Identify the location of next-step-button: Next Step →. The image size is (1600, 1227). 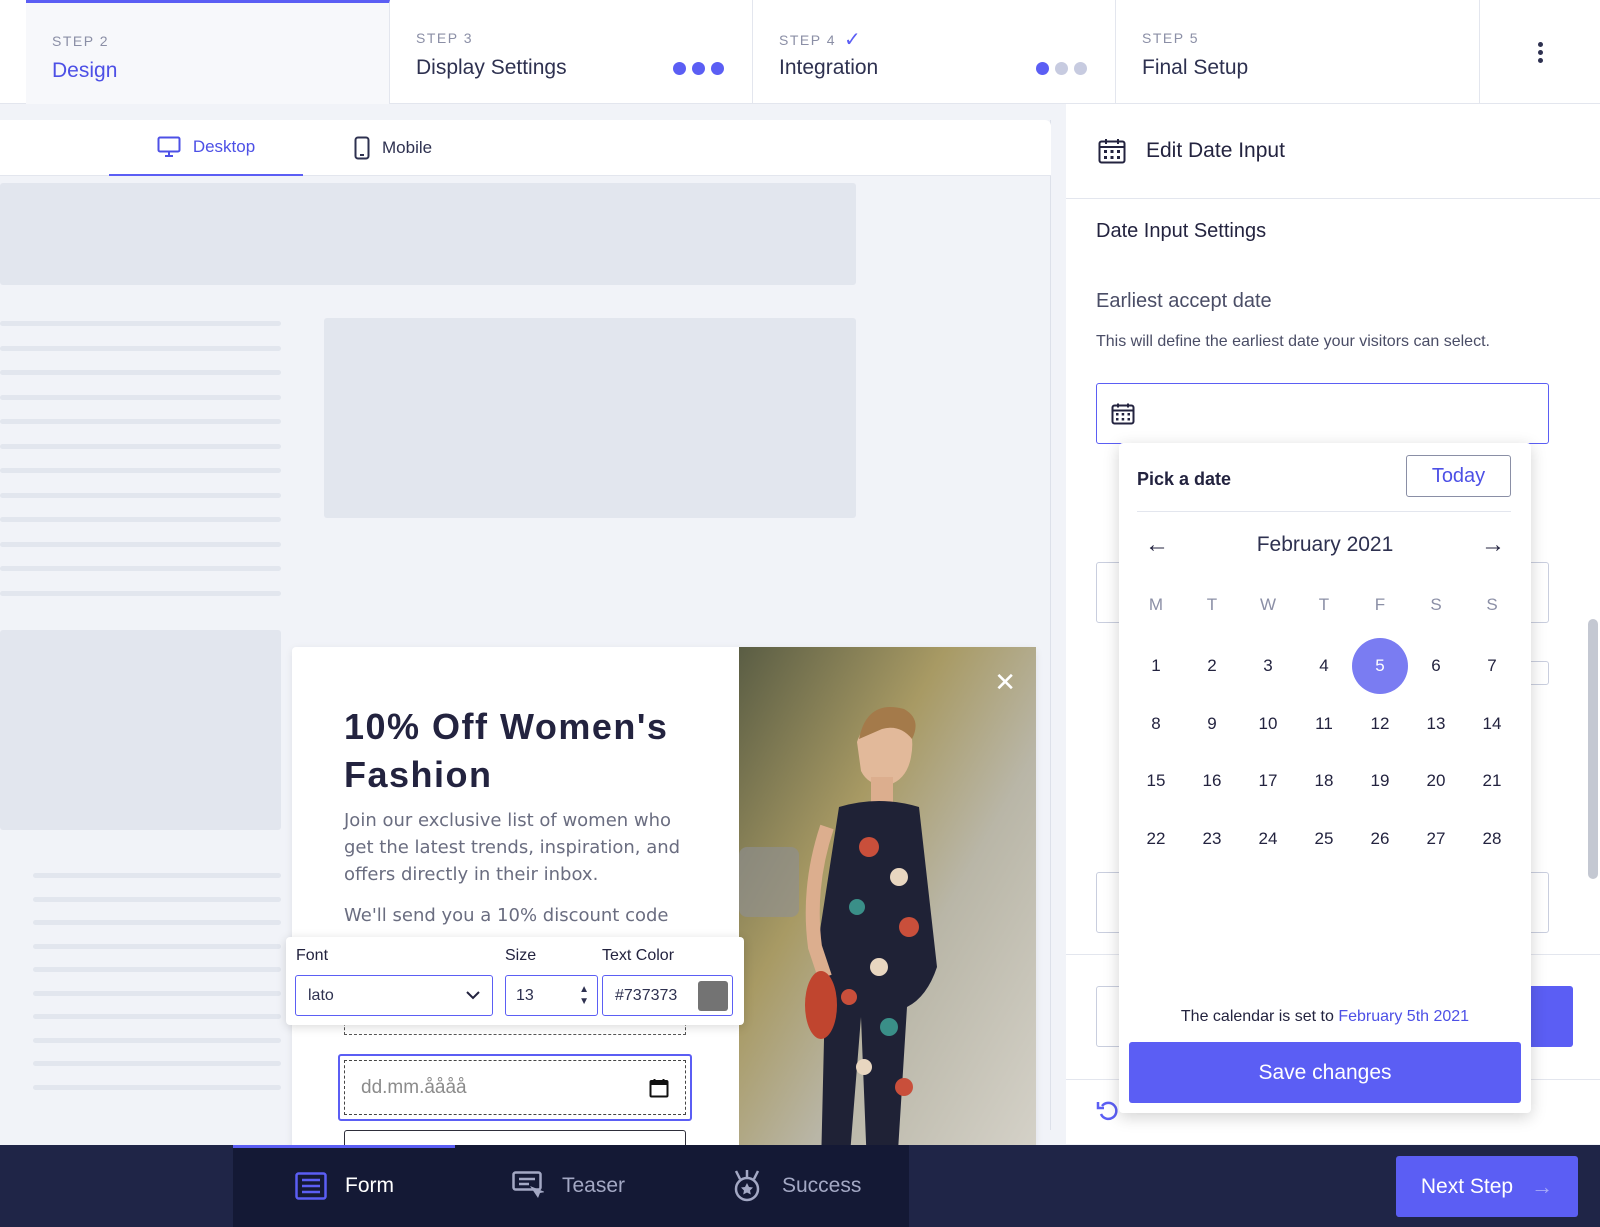
(1487, 1186).